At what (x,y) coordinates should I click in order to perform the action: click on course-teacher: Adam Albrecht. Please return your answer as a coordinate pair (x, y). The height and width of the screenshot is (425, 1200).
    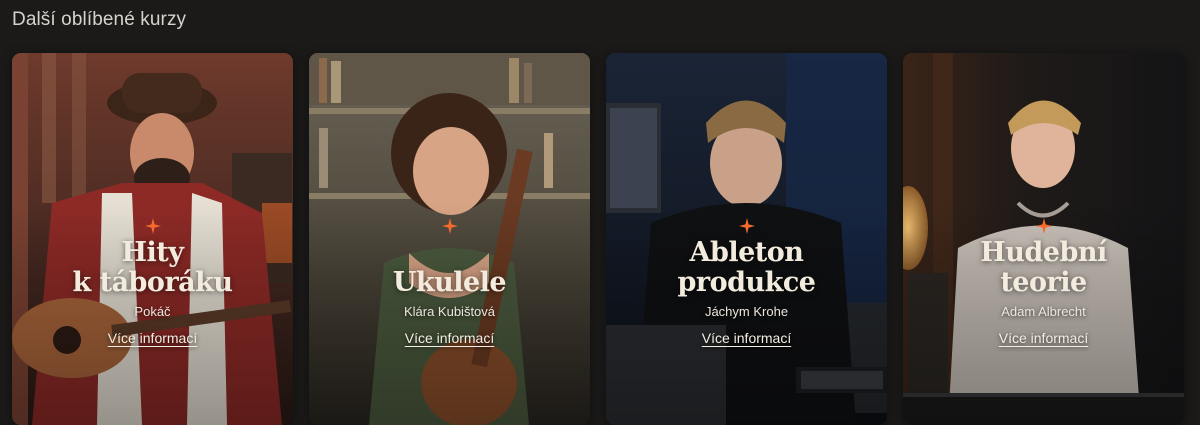
    Looking at the image, I should click on (1043, 311).